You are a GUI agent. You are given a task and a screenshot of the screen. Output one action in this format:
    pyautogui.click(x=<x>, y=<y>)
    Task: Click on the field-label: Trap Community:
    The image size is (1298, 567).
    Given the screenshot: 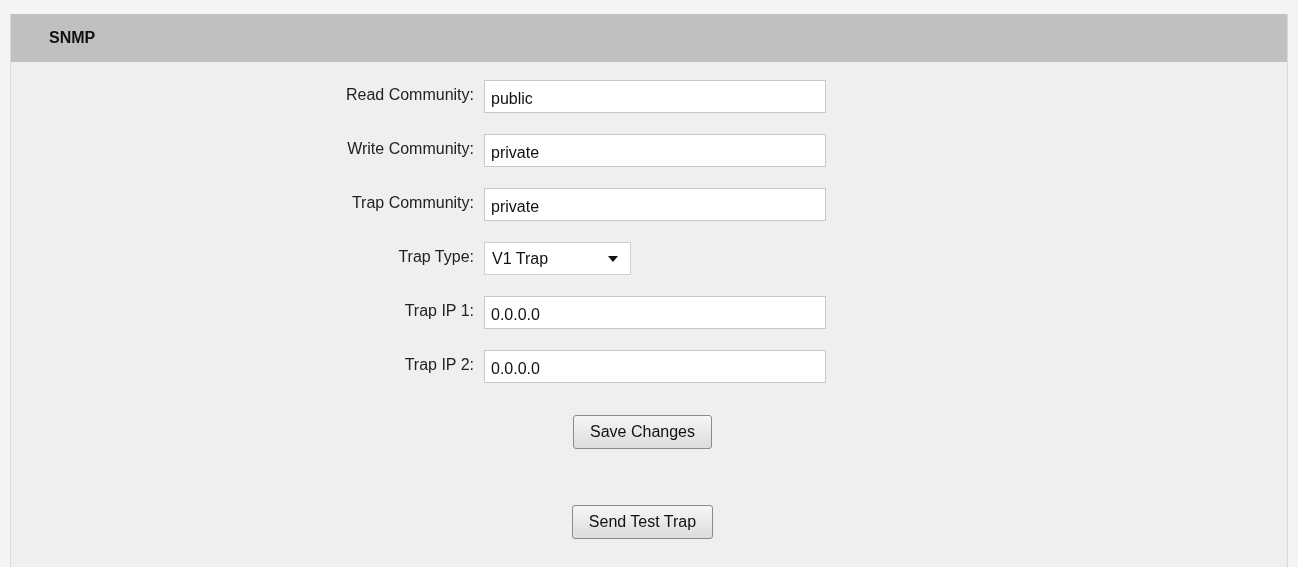 What is the action you would take?
    pyautogui.click(x=412, y=202)
    